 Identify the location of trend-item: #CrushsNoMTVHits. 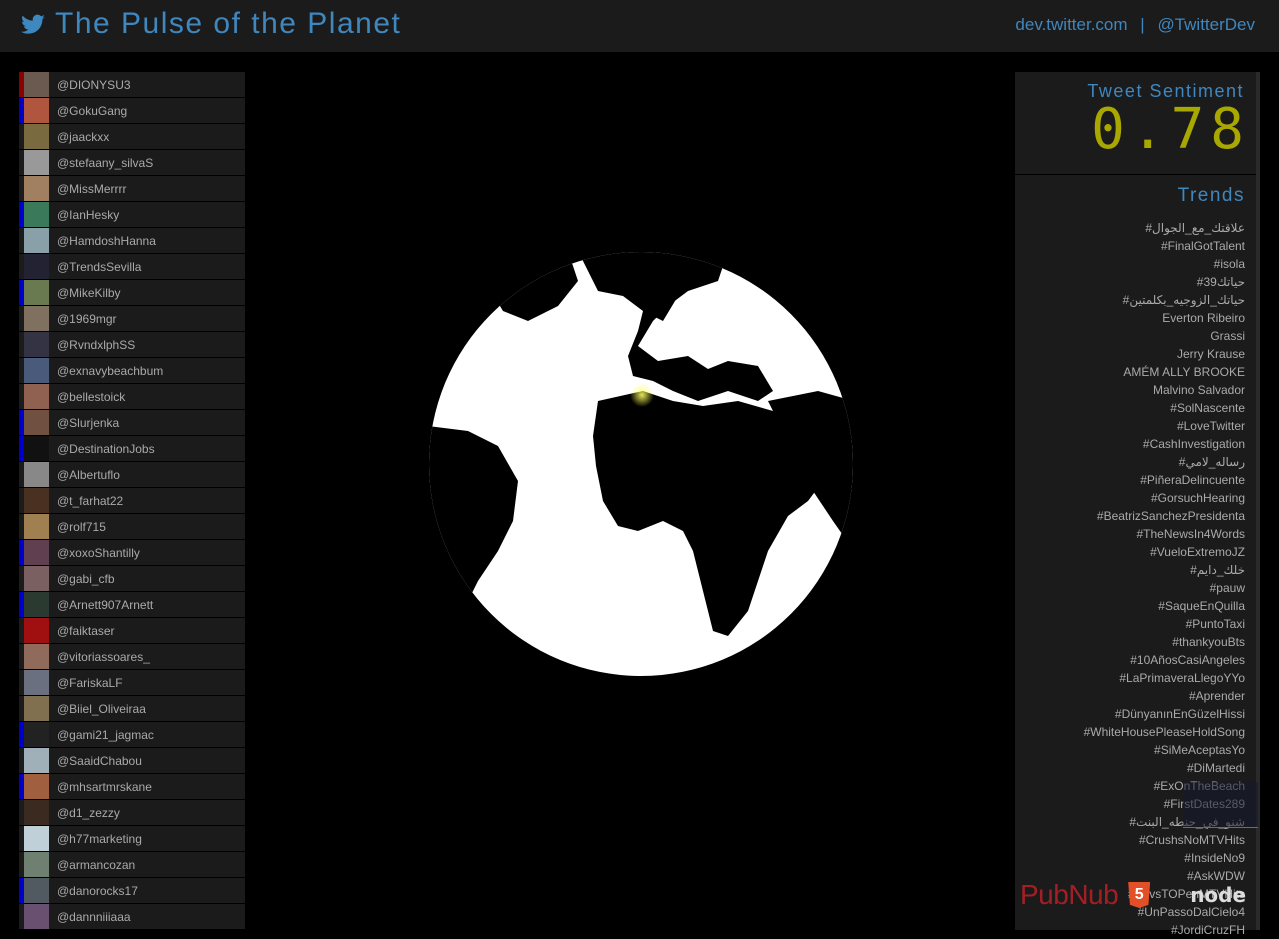
(1130, 840).